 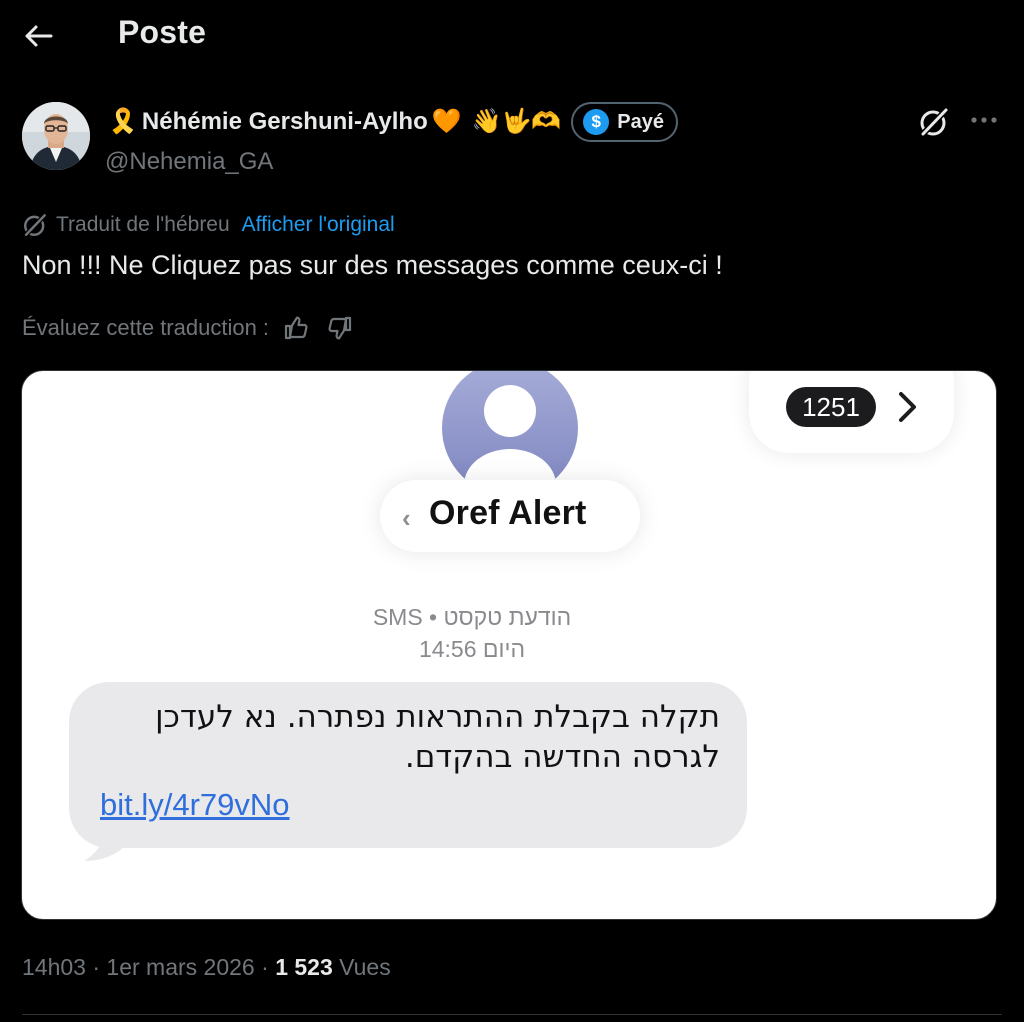 What do you see at coordinates (146, 327) in the screenshot?
I see `rate-translation-label: Évaluez cette traduction :` at bounding box center [146, 327].